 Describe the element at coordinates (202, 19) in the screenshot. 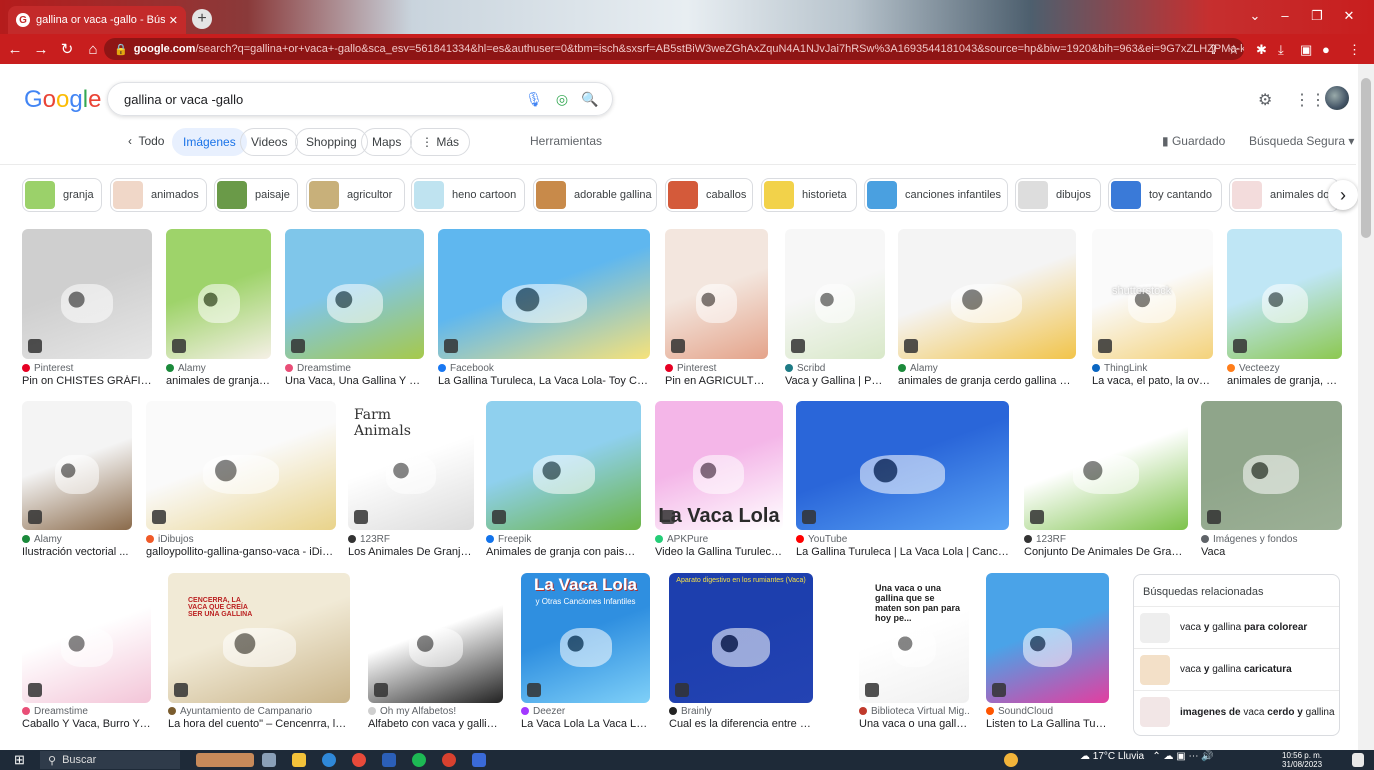

I see `new-tab-button: +` at that location.